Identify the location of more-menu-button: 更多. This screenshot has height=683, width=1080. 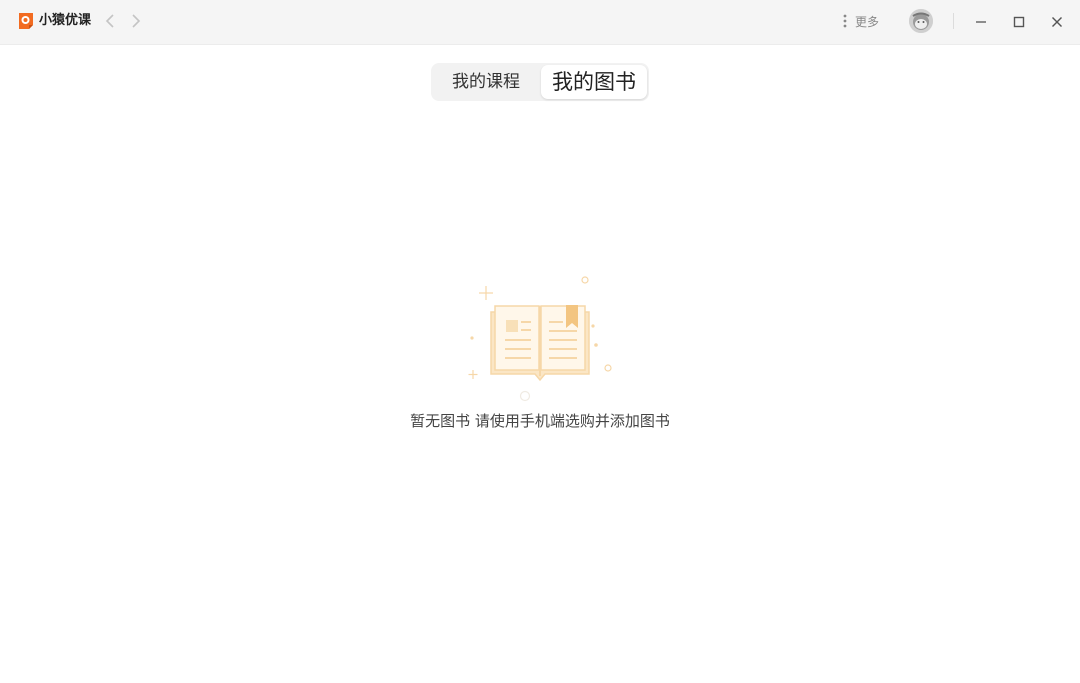
(861, 21).